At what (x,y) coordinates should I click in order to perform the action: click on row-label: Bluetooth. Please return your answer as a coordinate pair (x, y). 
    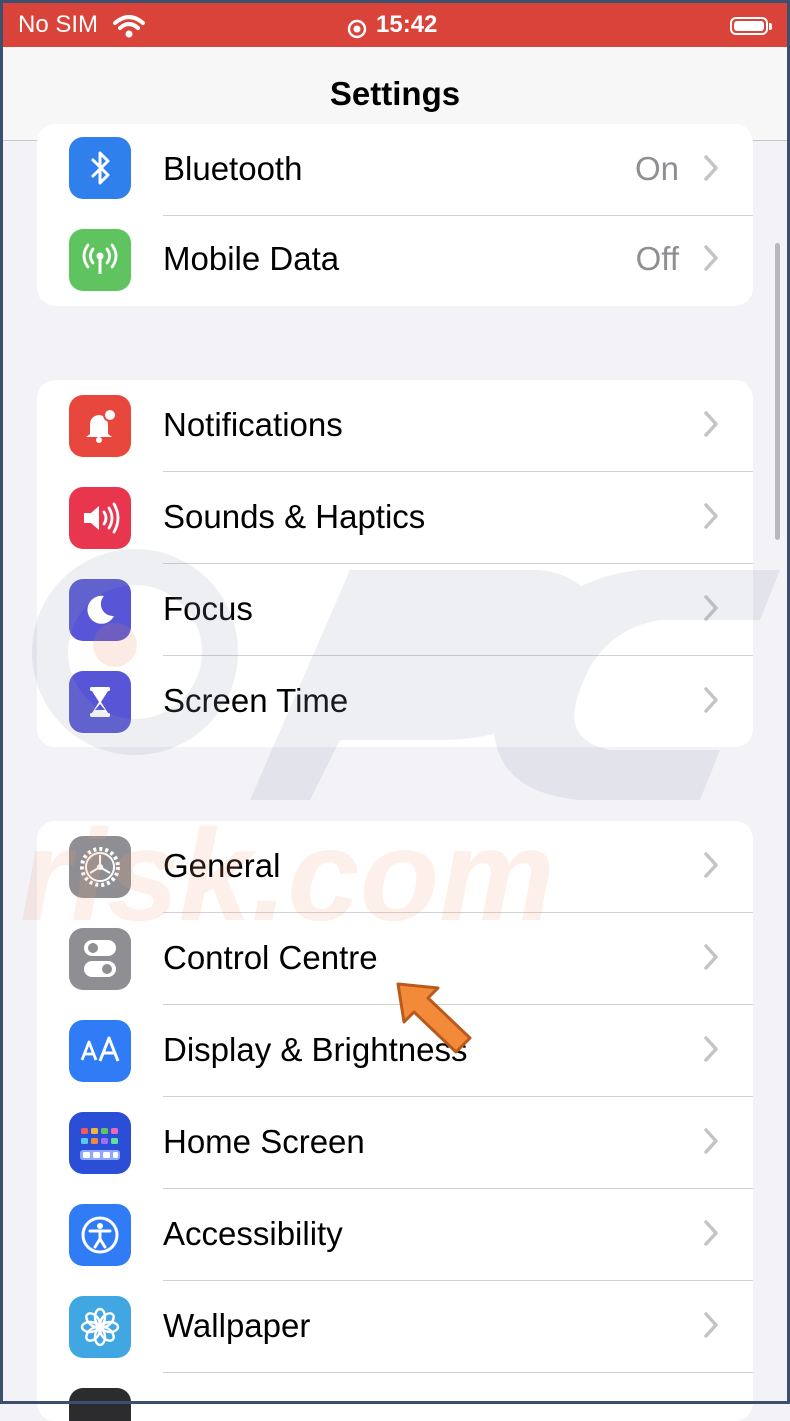
    Looking at the image, I should click on (233, 168).